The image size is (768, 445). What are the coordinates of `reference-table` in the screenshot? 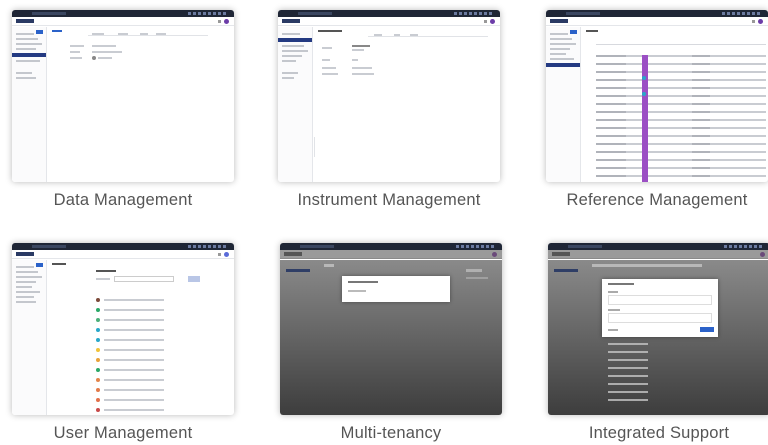 It's located at (675, 104).